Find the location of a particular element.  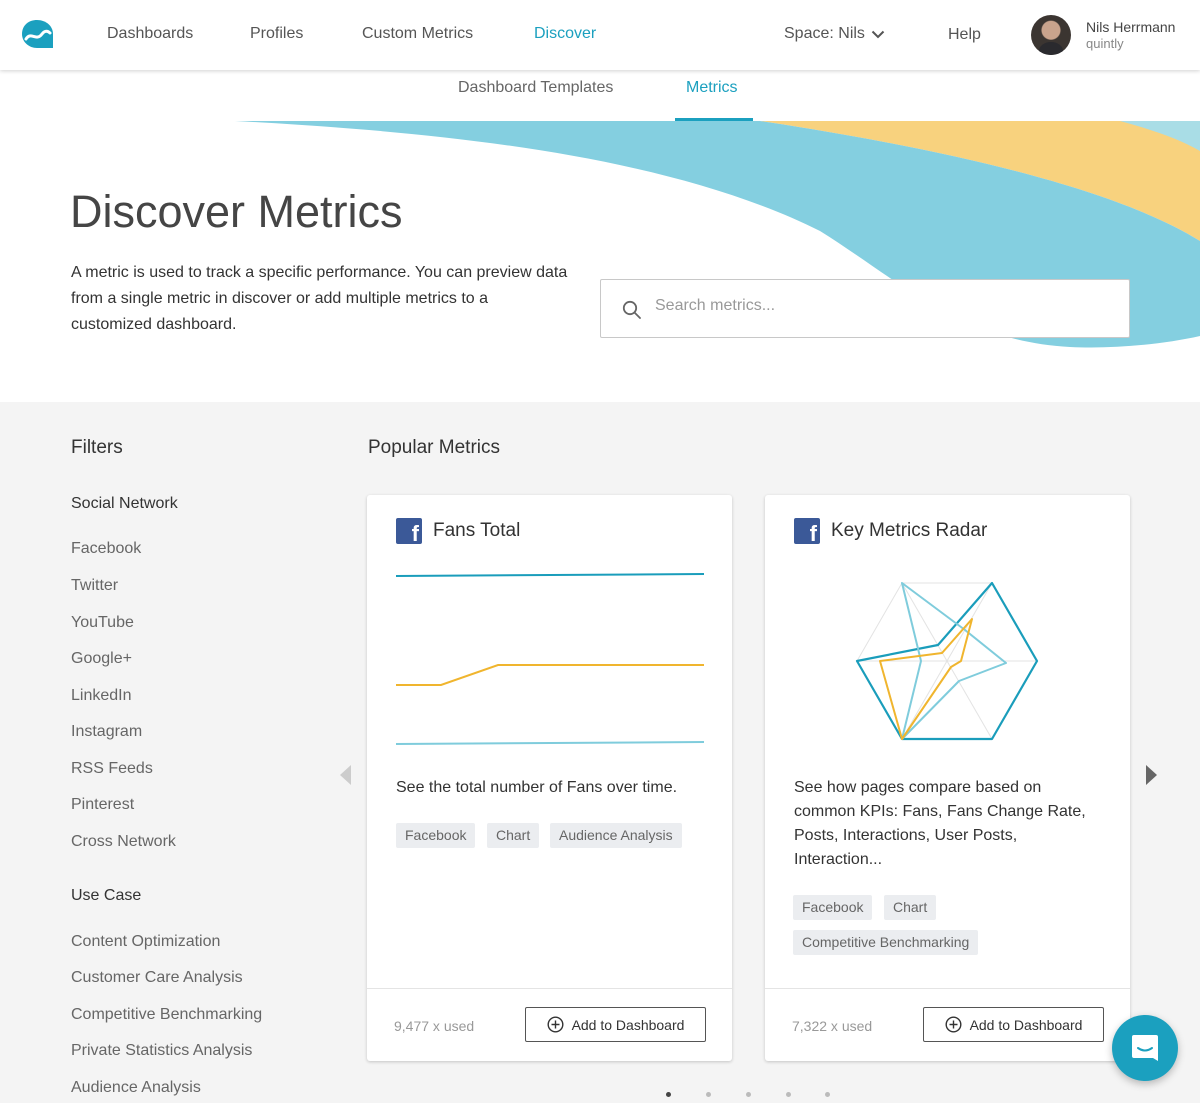

nav-custom-metrics: Custom Metrics is located at coordinates (417, 34).